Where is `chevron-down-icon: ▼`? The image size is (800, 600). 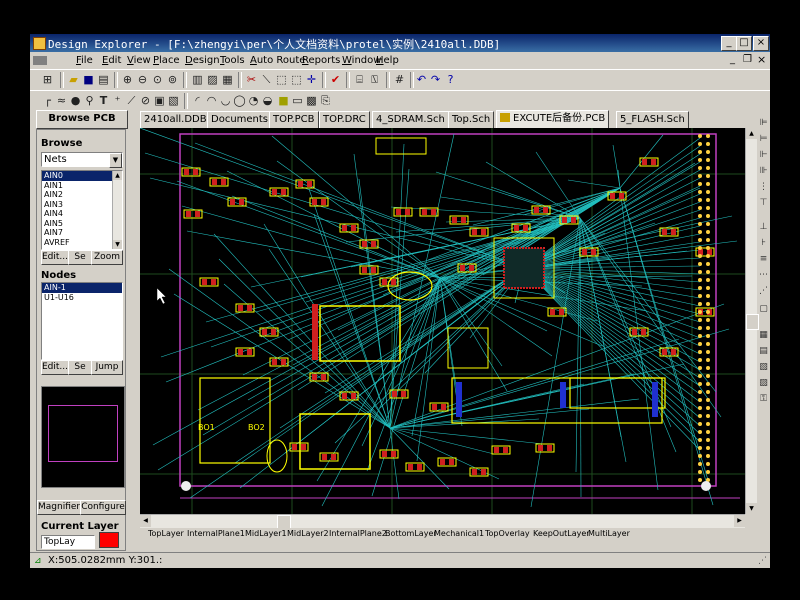
chevron-down-icon: ▼ is located at coordinates (115, 160).